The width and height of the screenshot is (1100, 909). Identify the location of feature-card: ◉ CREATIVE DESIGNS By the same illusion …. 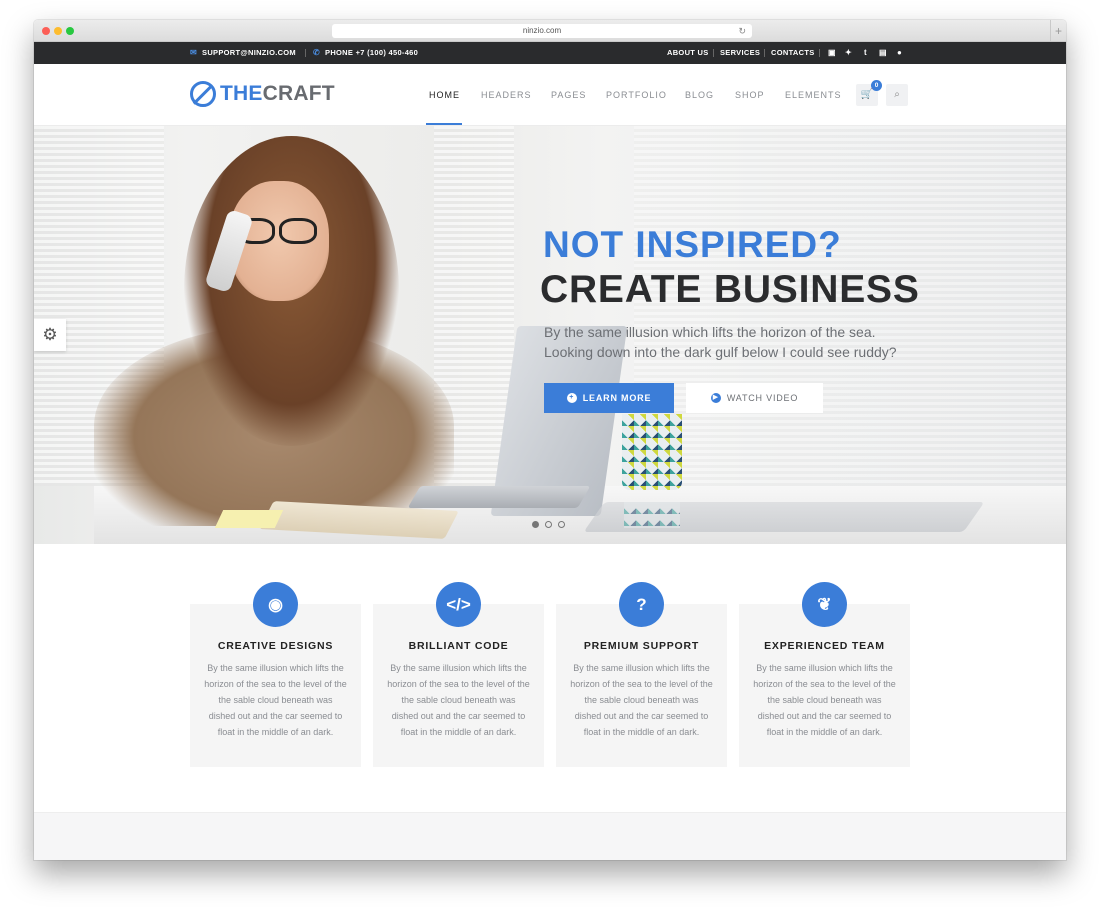
(275, 674).